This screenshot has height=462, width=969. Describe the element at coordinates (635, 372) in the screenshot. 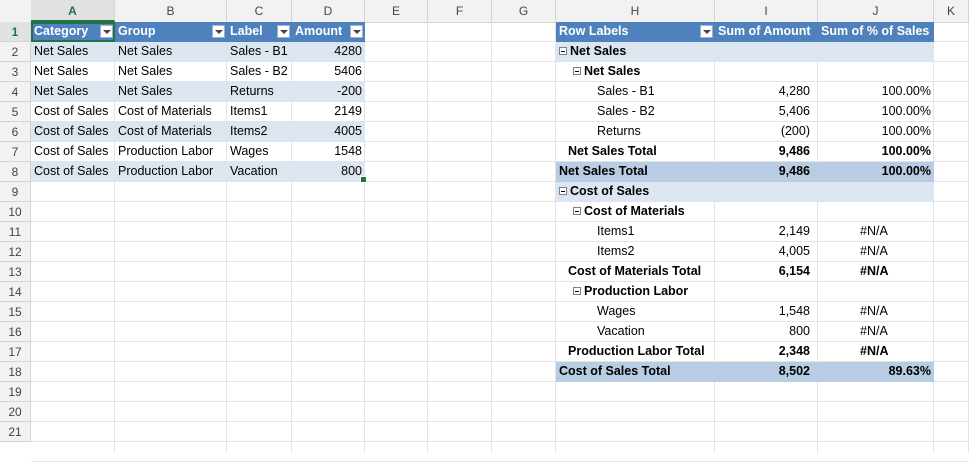

I see `pivot-row-label: Cost of Sales Total` at that location.